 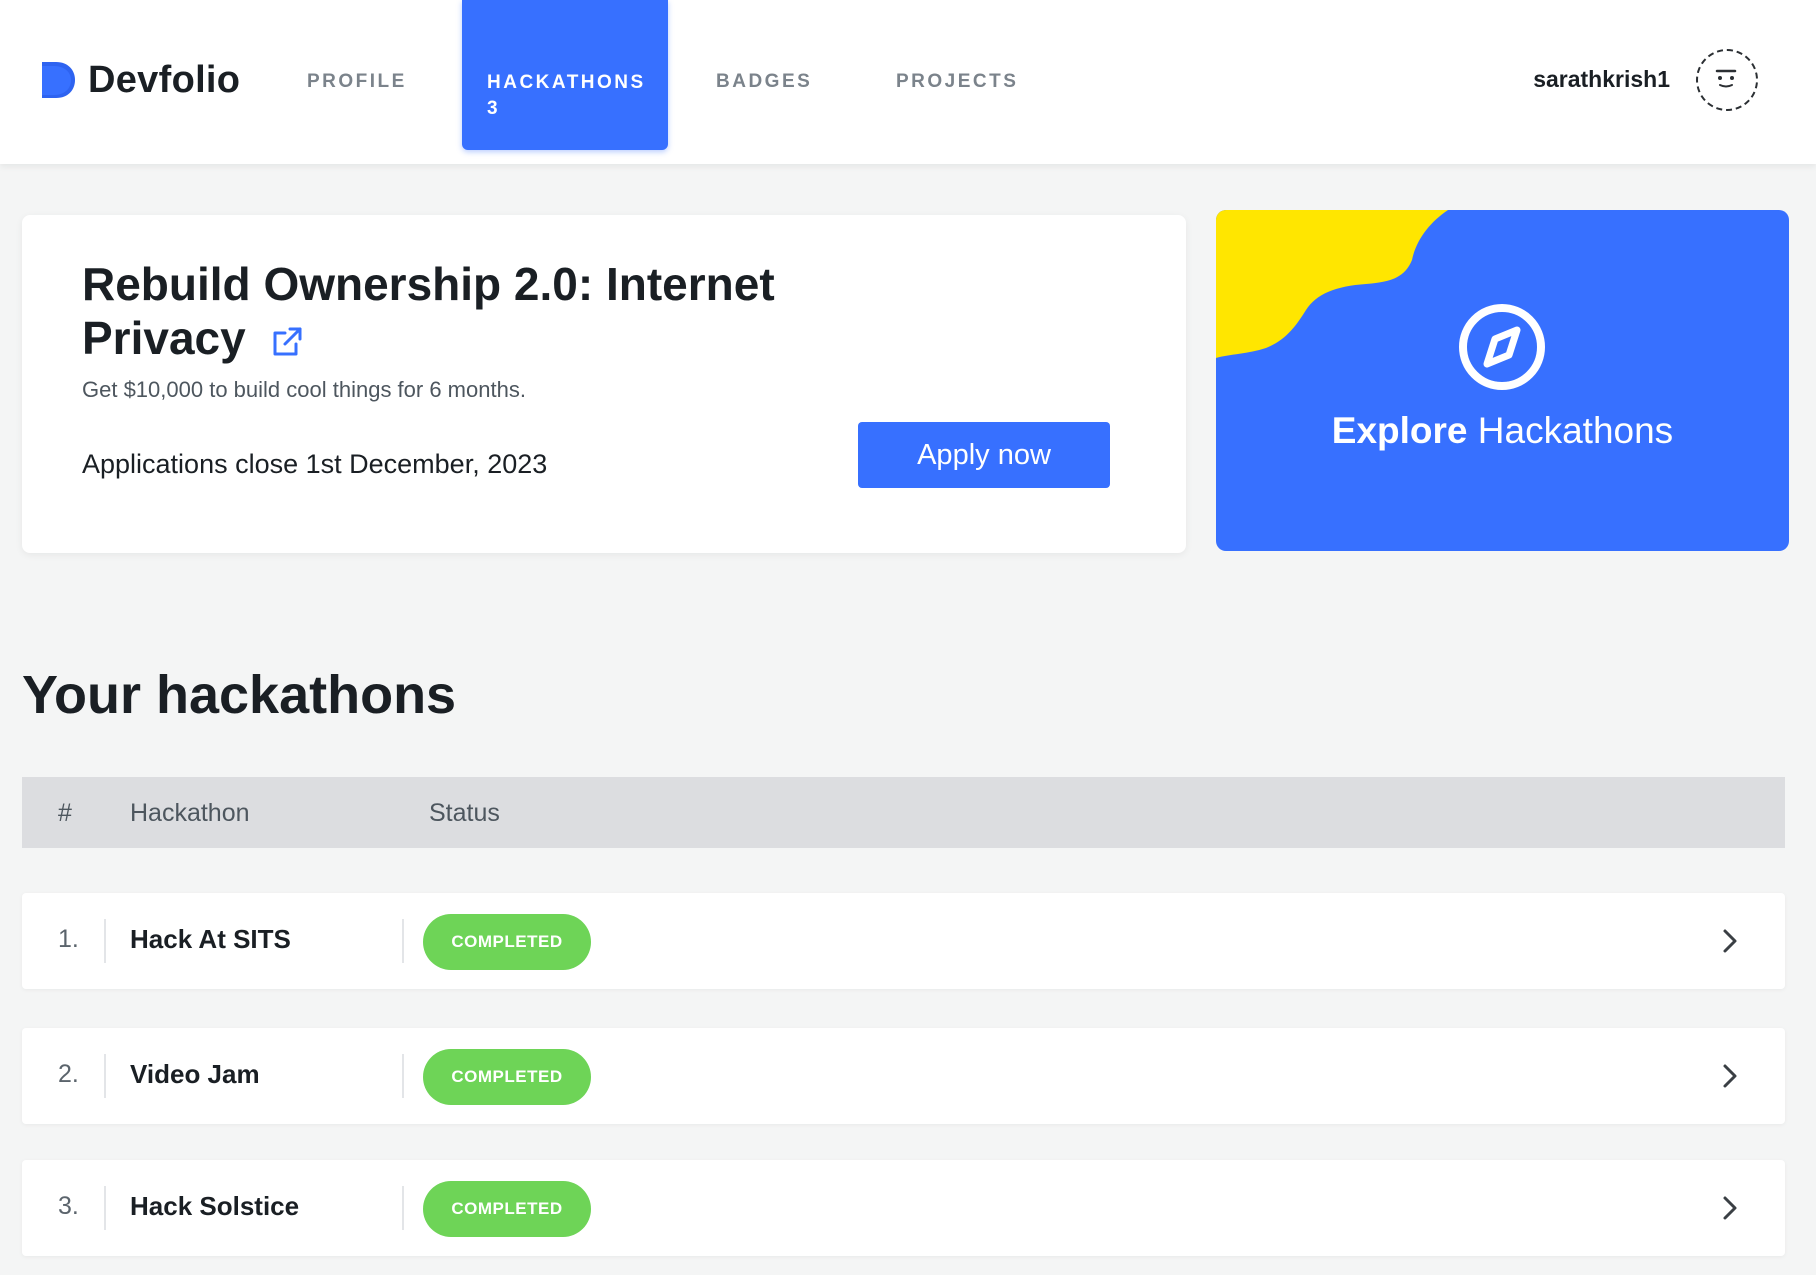 I want to click on hackathon-name: Video Jam, so click(x=195, y=1074).